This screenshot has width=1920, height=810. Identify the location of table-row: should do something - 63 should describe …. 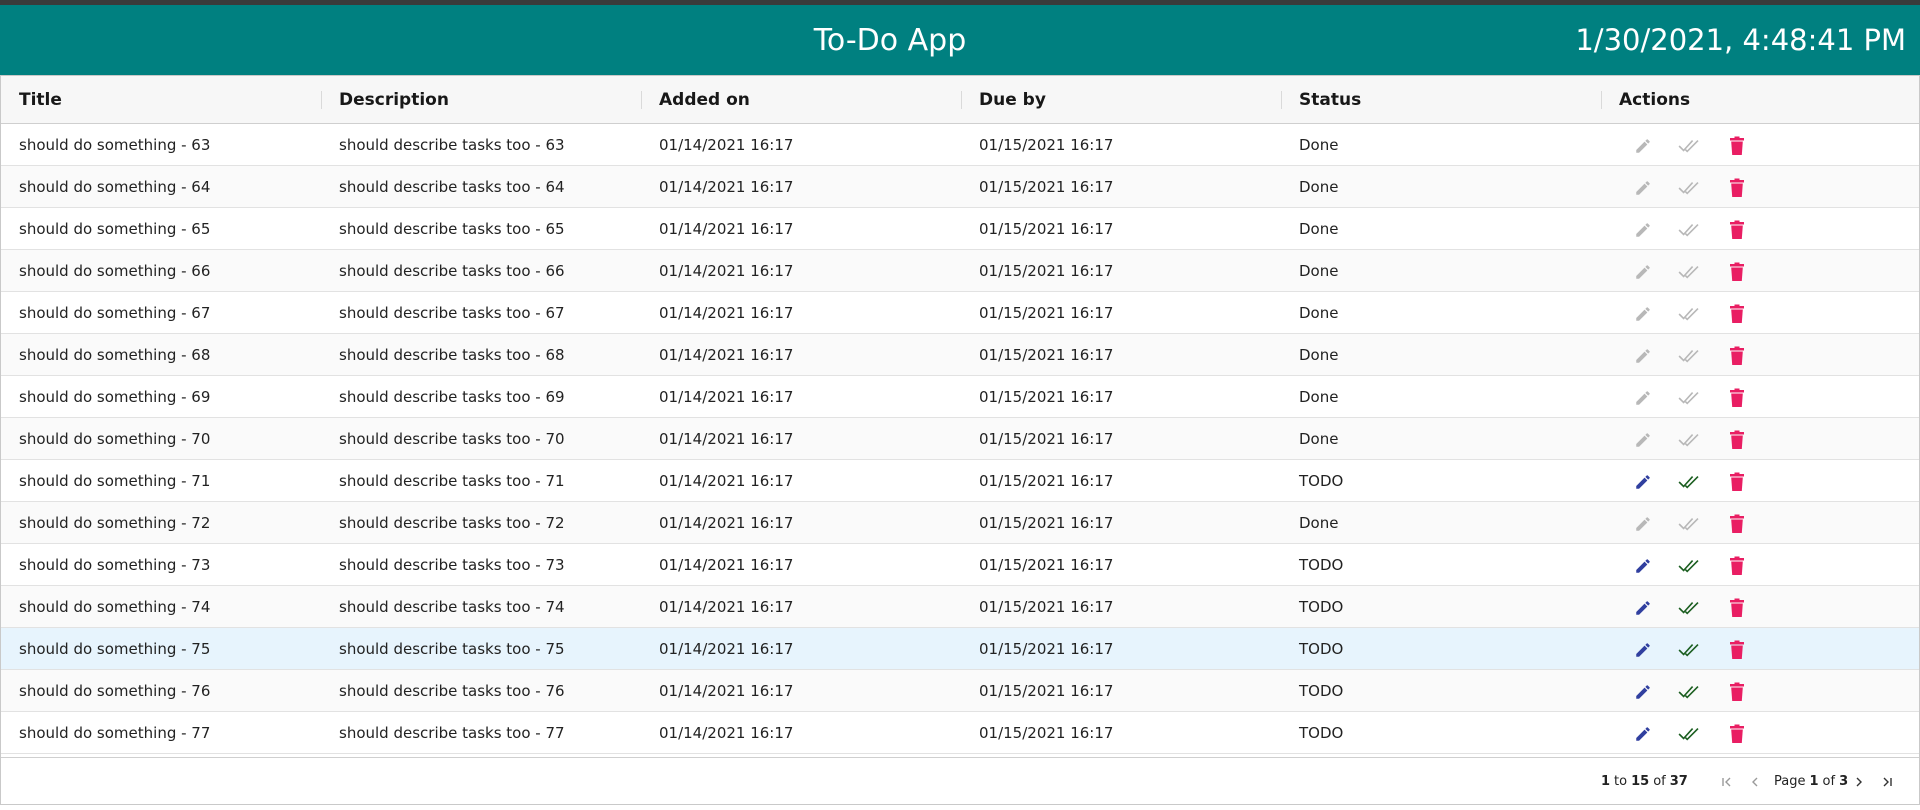
(960, 145).